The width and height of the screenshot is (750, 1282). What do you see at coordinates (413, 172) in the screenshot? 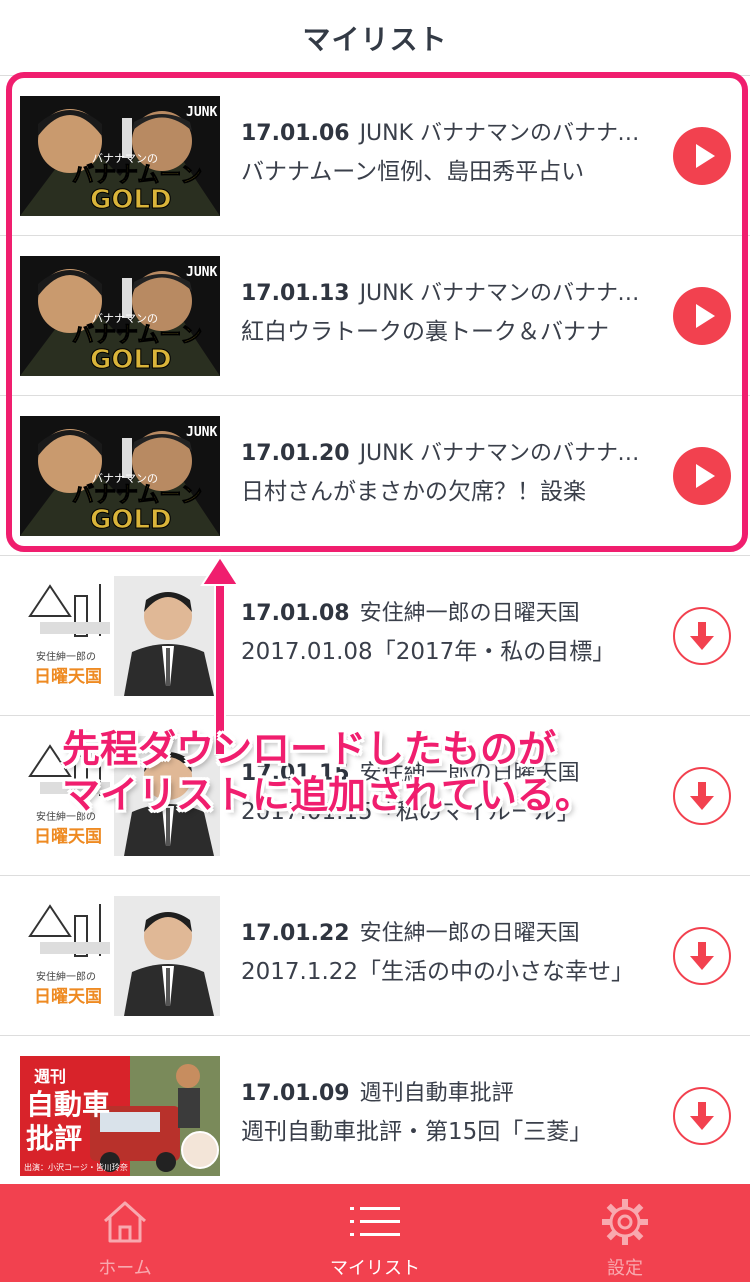
I see `item-episode: バナナムーン恒例、島田秀平占い` at bounding box center [413, 172].